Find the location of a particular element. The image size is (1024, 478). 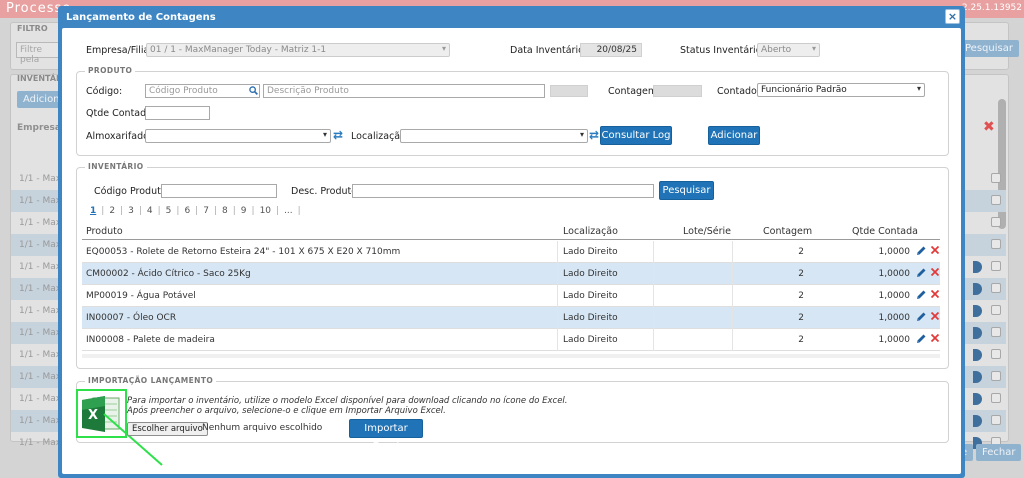

contagem-box is located at coordinates (677, 91).